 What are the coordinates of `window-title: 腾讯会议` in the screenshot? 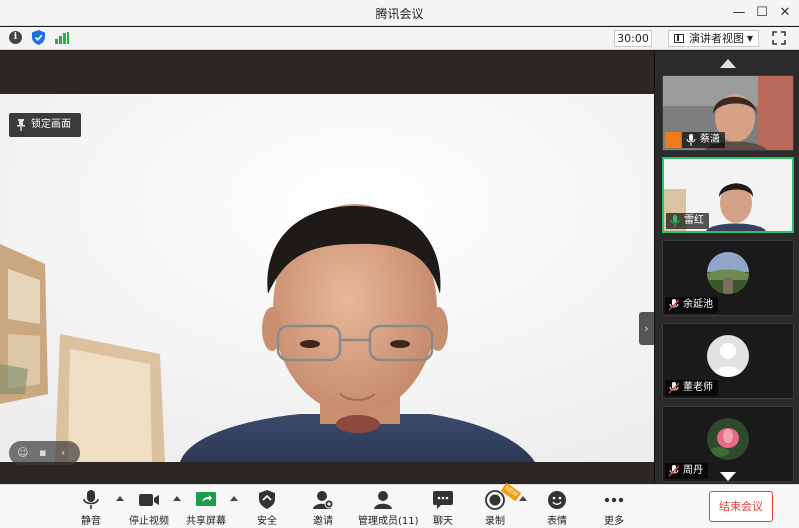 It's located at (399, 14).